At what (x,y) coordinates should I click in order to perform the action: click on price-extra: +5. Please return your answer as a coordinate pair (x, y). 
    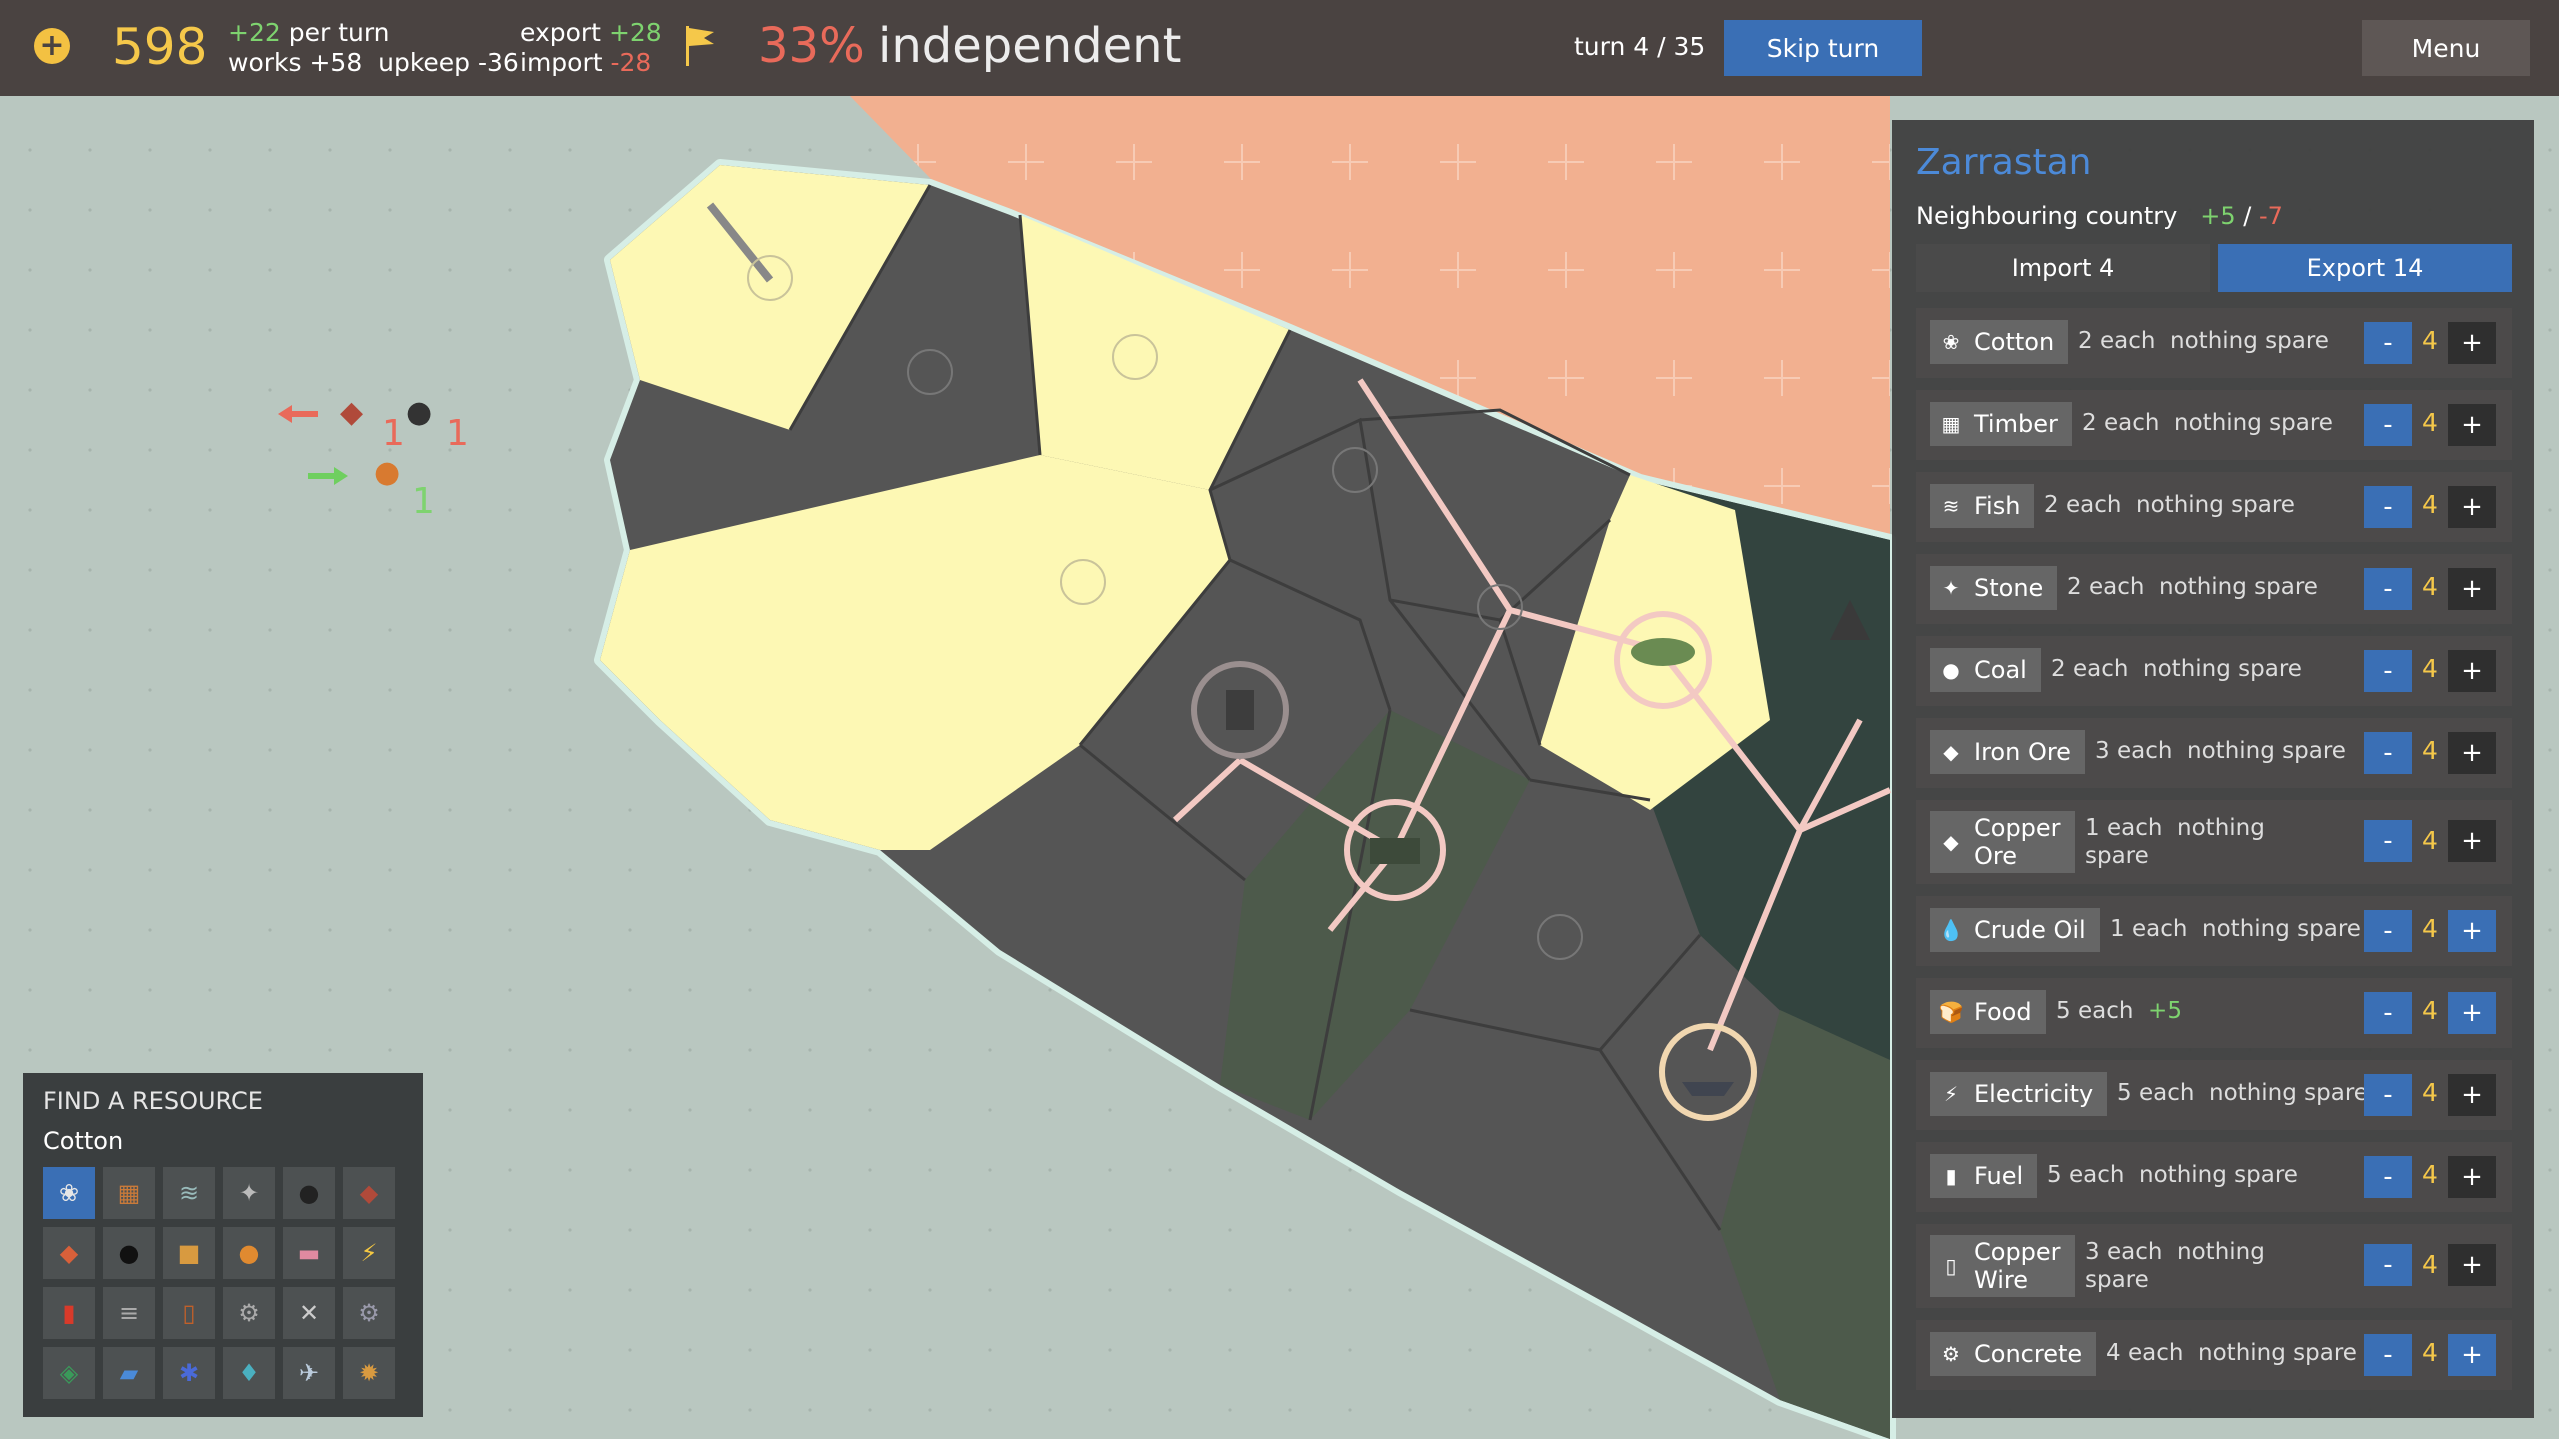
    Looking at the image, I should click on (2165, 1011).